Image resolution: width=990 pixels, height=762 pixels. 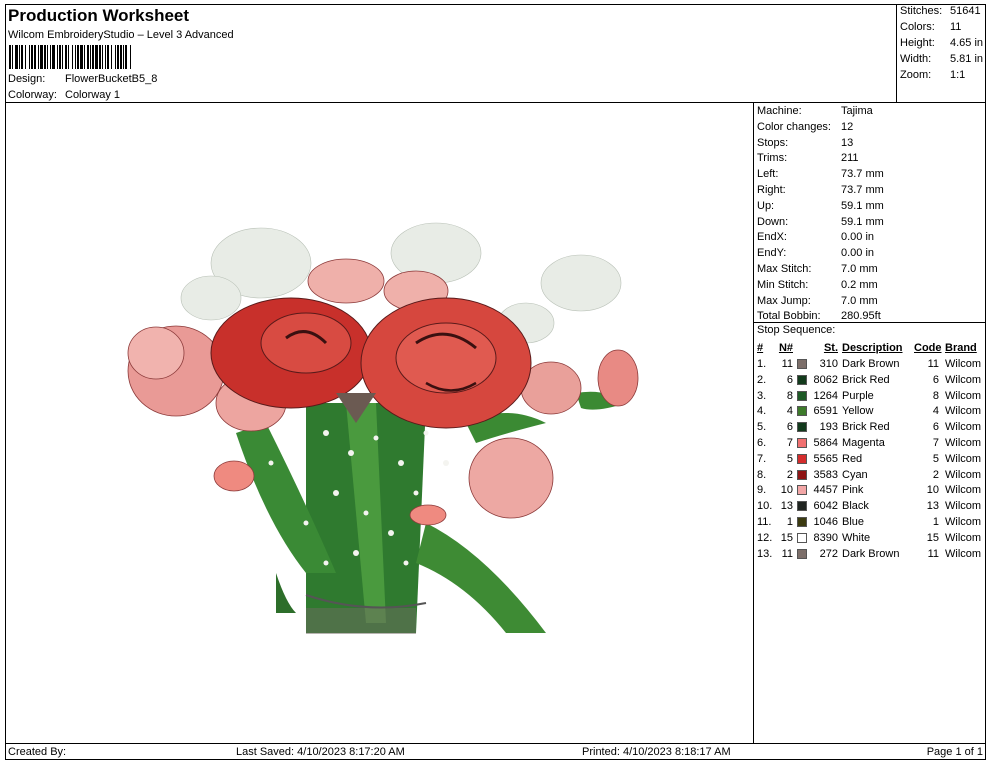 What do you see at coordinates (830, 348) in the screenshot?
I see `col-header-stitches: St.` at bounding box center [830, 348].